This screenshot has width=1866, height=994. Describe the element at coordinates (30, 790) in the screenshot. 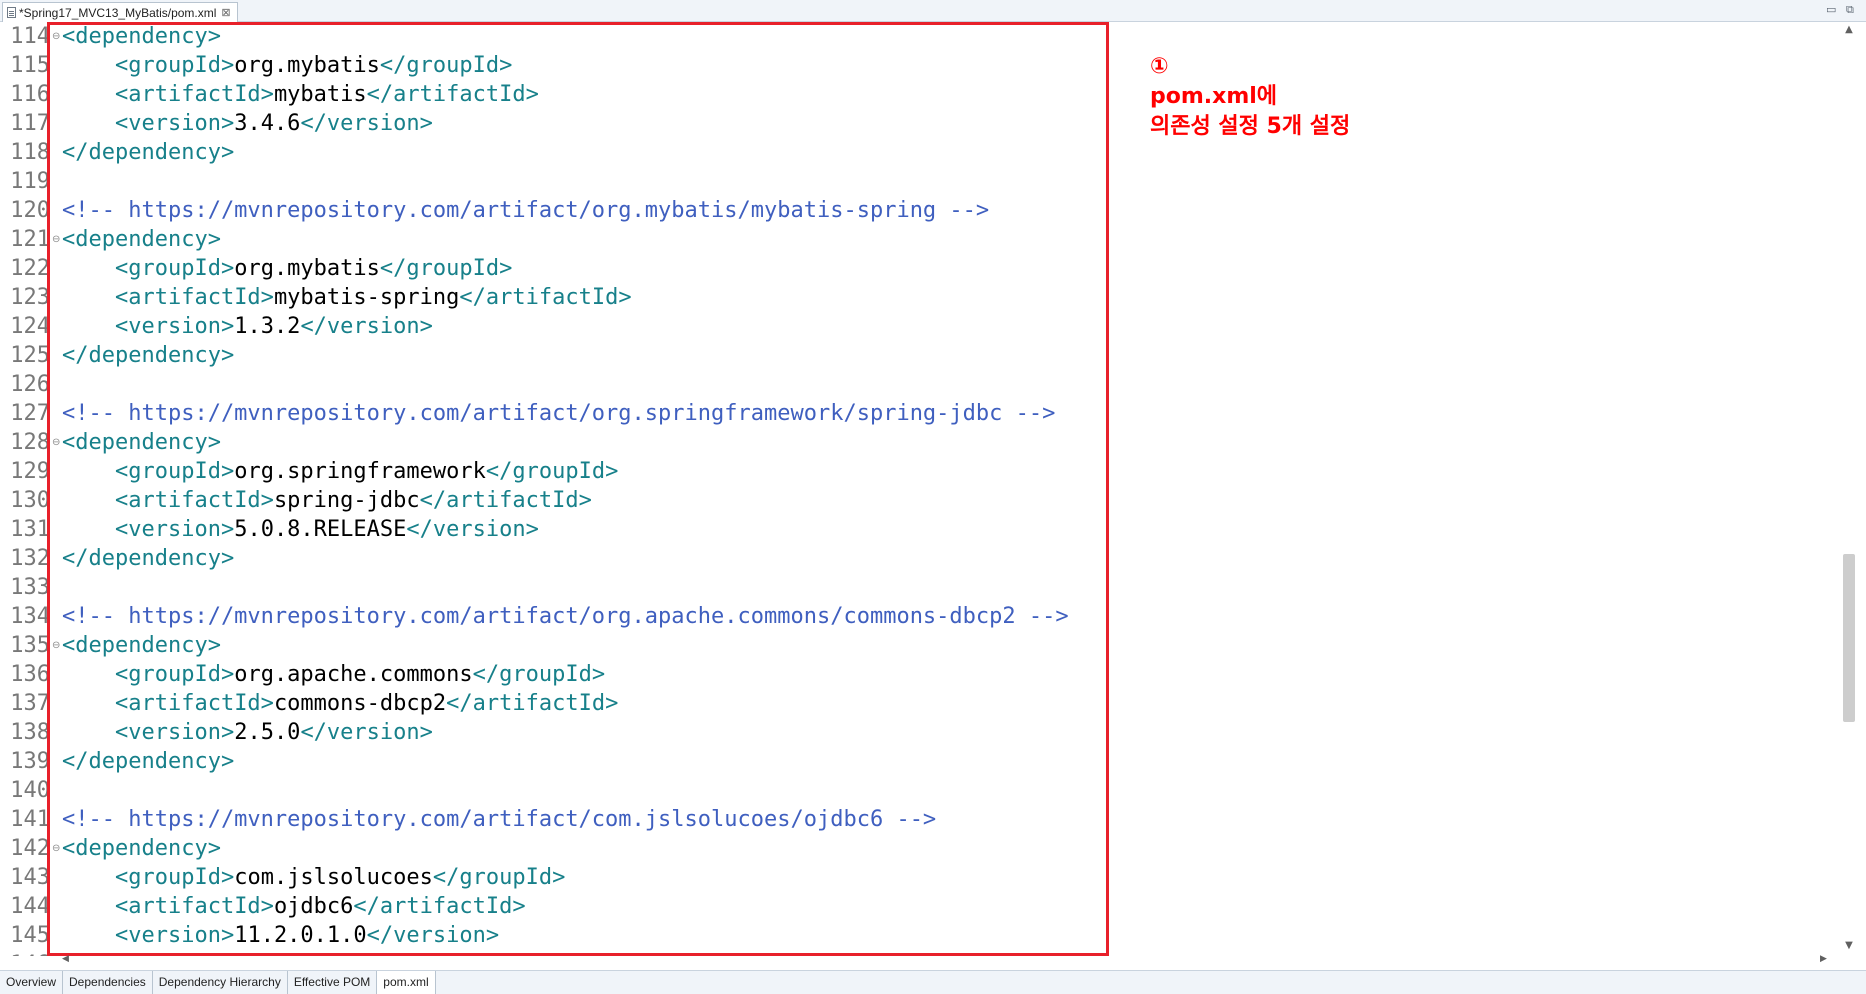

I see `line-number: 140` at that location.